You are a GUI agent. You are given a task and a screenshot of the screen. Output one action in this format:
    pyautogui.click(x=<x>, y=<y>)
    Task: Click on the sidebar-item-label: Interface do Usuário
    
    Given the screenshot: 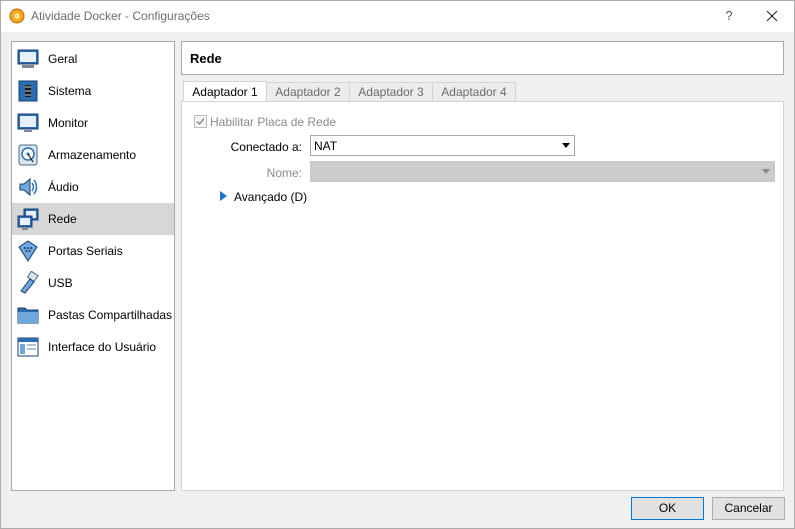 What is the action you would take?
    pyautogui.click(x=102, y=347)
    